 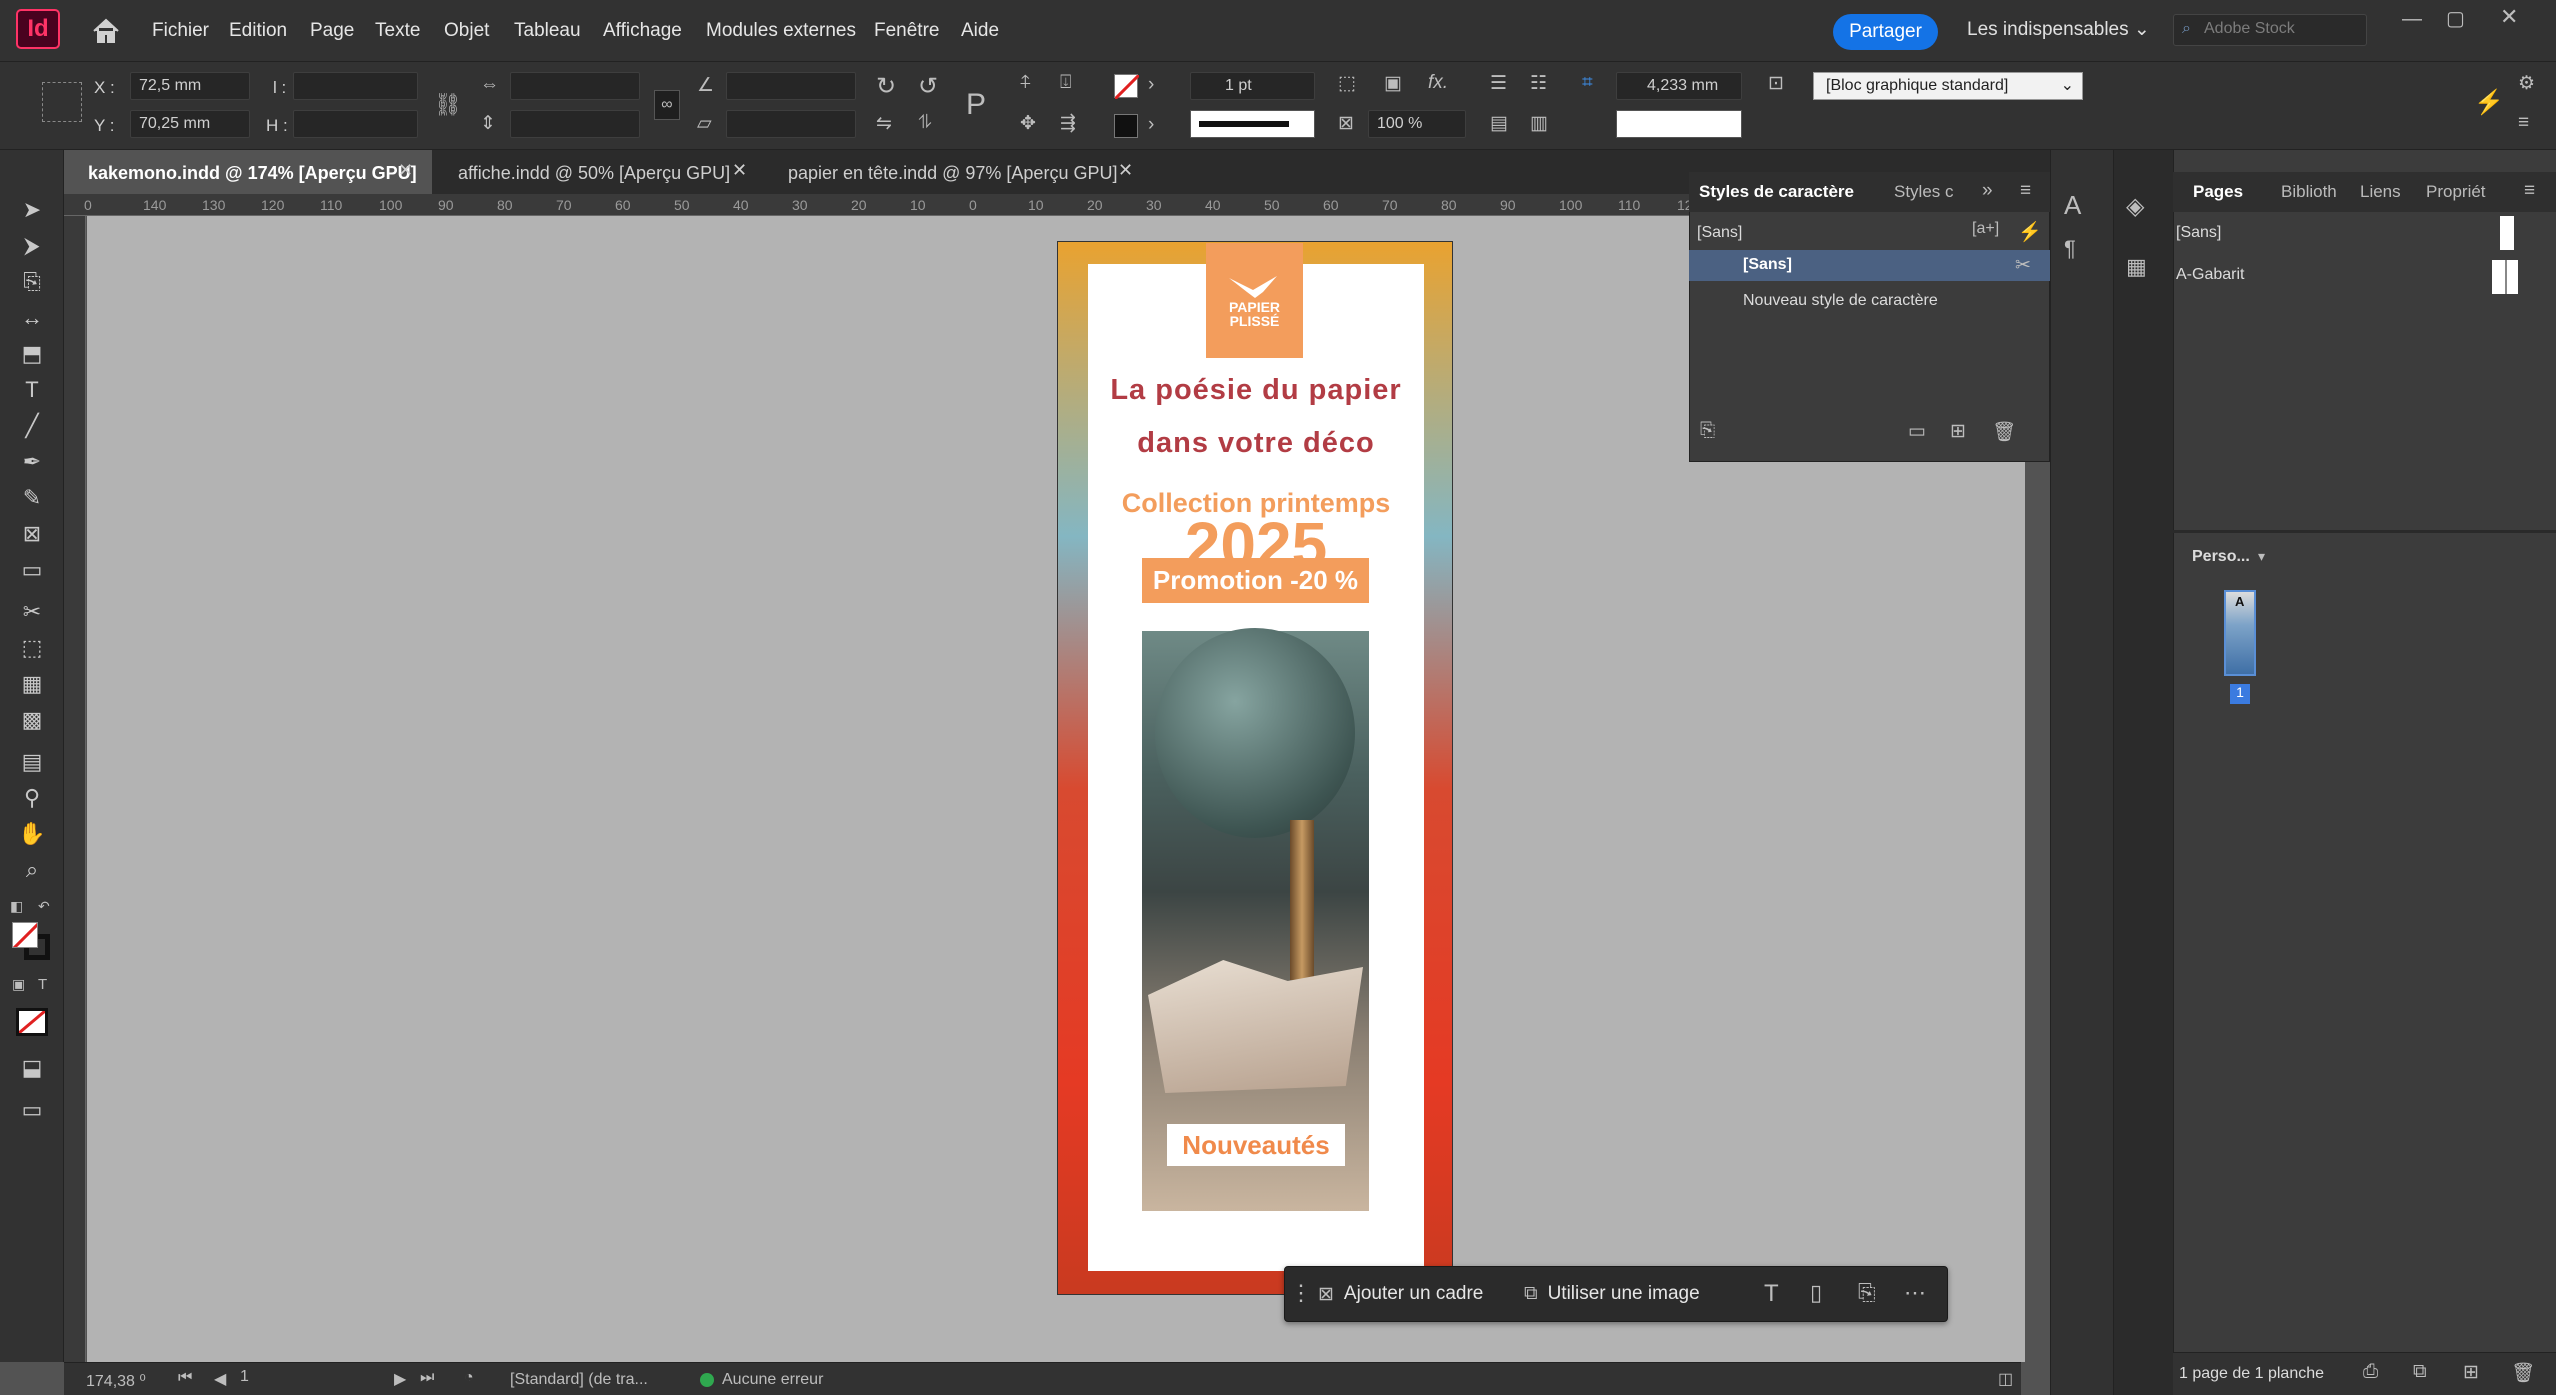 What do you see at coordinates (1151, 85) in the screenshot?
I see `fill-menu-icon: ›` at bounding box center [1151, 85].